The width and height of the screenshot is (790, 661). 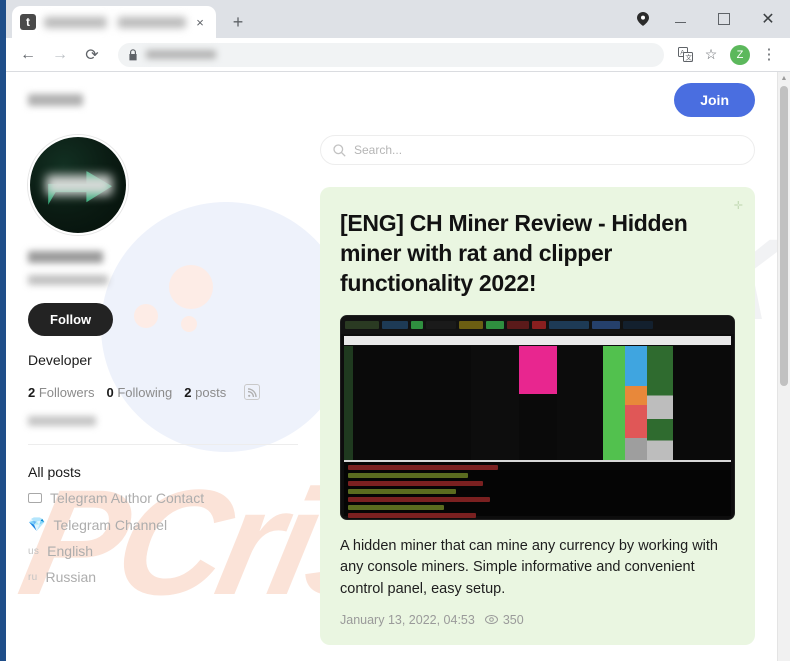 I want to click on profile-name, so click(x=65, y=257).